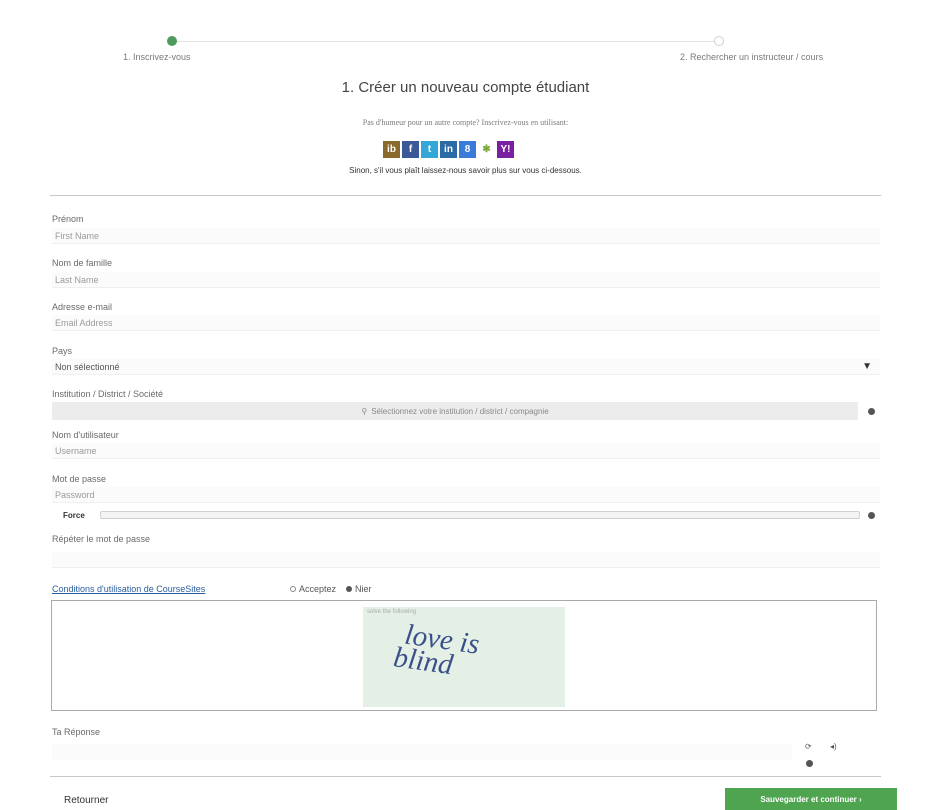 The width and height of the screenshot is (931, 810). Describe the element at coordinates (808, 746) in the screenshot. I see `refresh-icon: ⟳` at that location.